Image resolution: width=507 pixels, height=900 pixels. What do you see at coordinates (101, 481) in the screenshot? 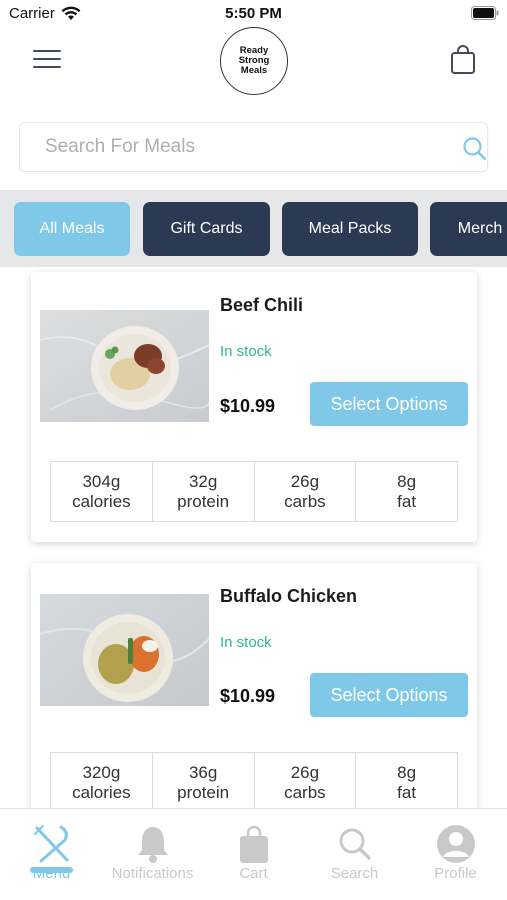
I see `macro-value: 304g` at bounding box center [101, 481].